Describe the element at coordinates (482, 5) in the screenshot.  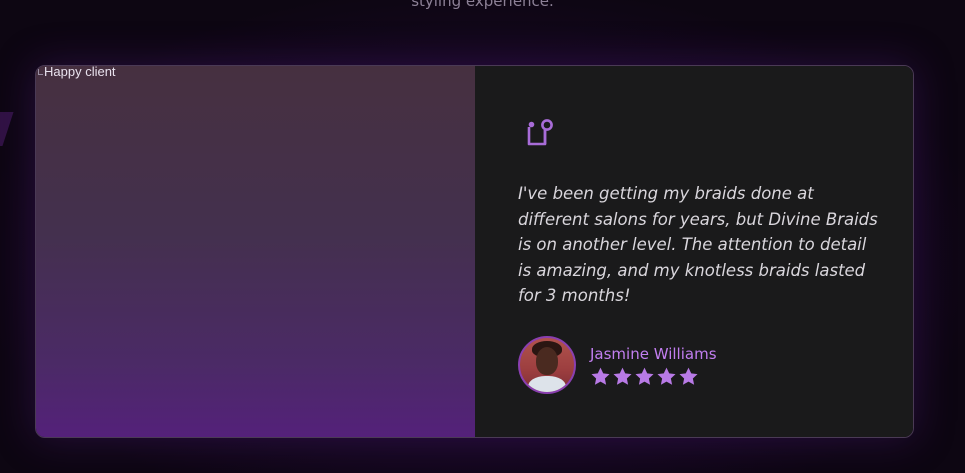
I see `section-subtitle: styling experience.` at that location.